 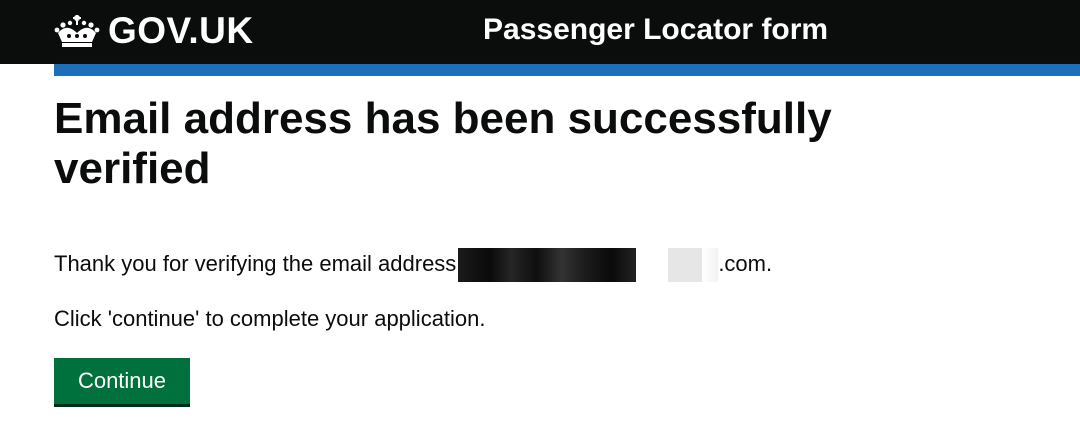 I want to click on email-suffix: .com, so click(x=742, y=263).